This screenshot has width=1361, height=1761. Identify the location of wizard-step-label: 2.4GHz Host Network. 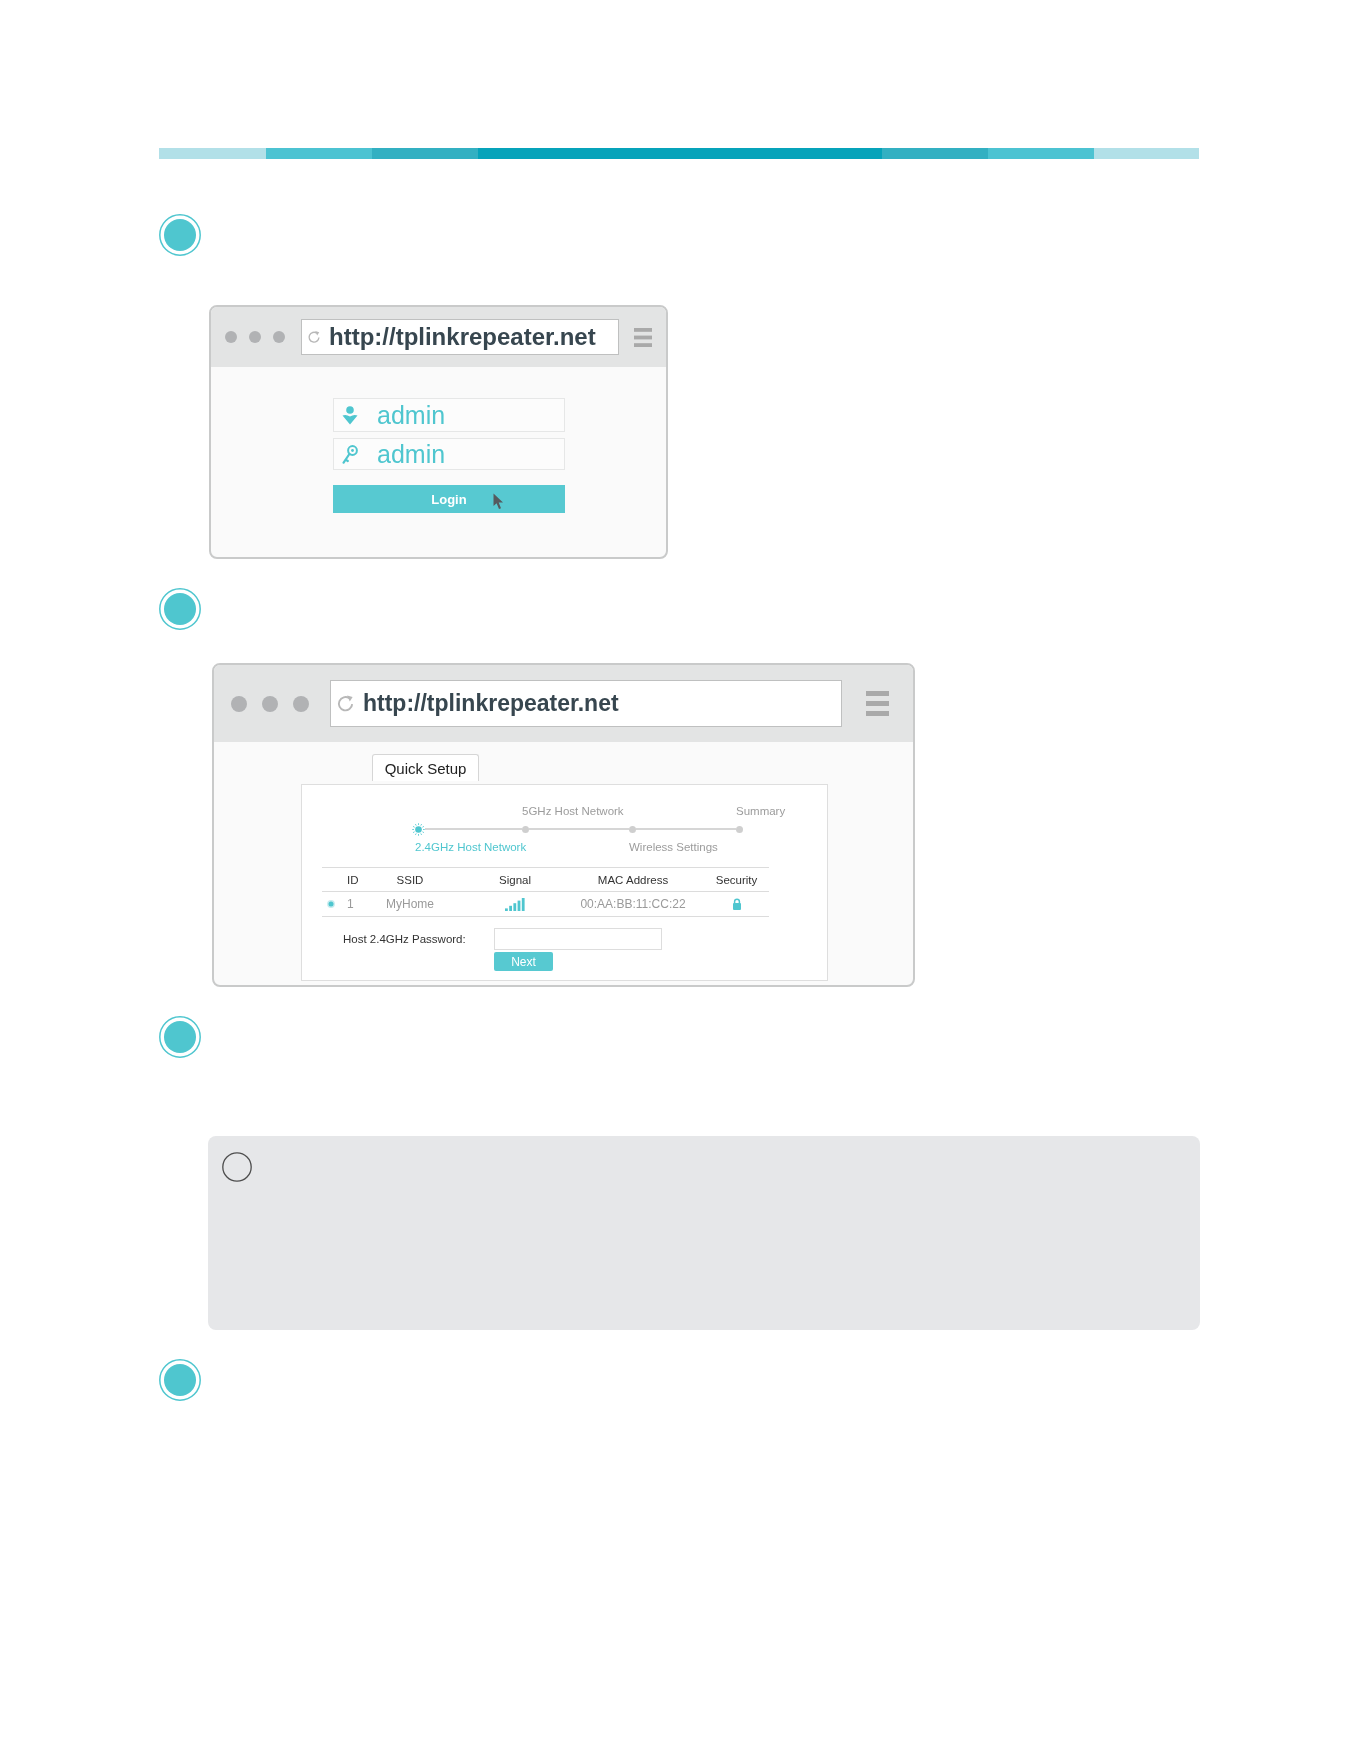
(471, 847).